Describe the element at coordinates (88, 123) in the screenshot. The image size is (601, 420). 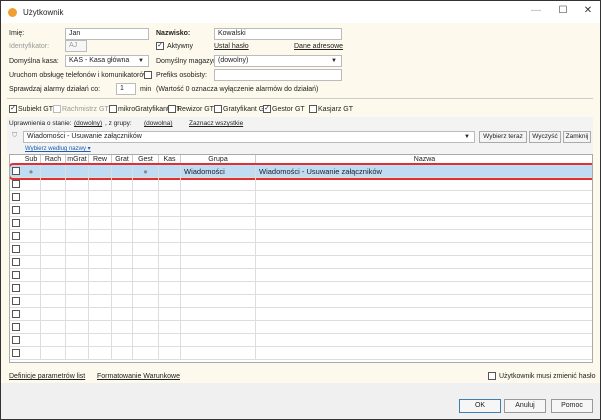
I see `state-dropdown: (dowolny)` at that location.